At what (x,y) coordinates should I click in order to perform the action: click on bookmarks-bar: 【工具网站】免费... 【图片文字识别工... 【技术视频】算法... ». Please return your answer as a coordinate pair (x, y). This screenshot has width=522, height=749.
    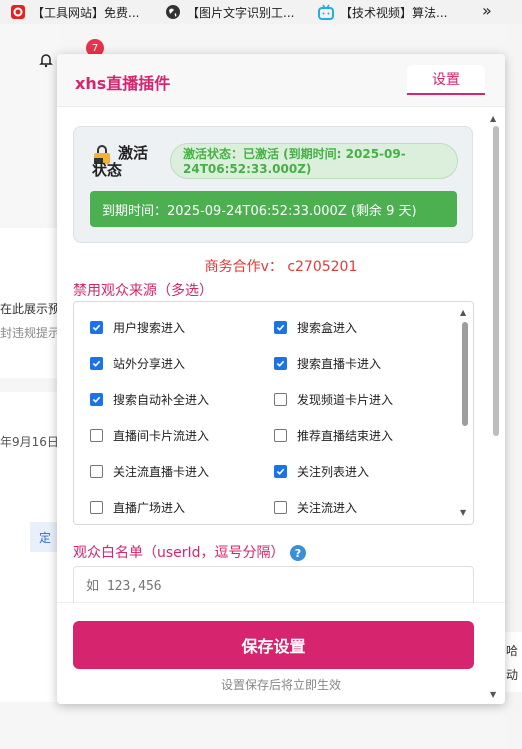
    Looking at the image, I should click on (261, 12).